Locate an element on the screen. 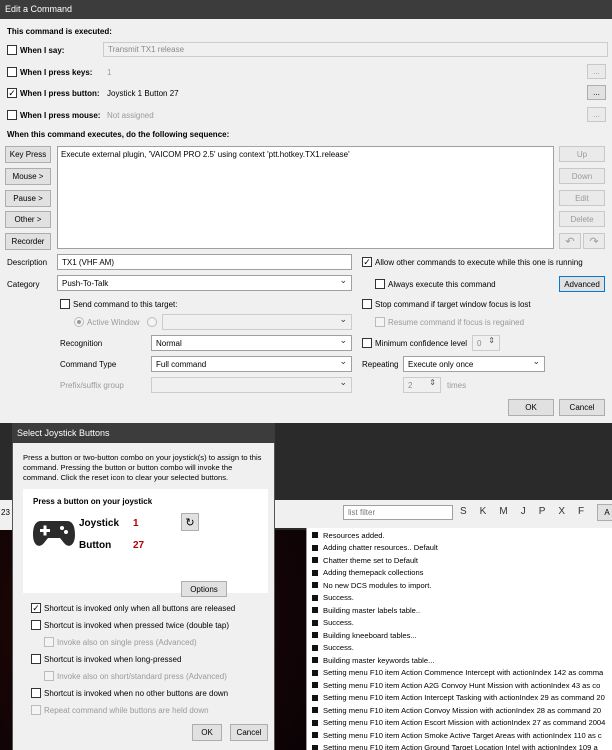 The image size is (612, 750). opt-single-press-checkbox is located at coordinates (49, 642).